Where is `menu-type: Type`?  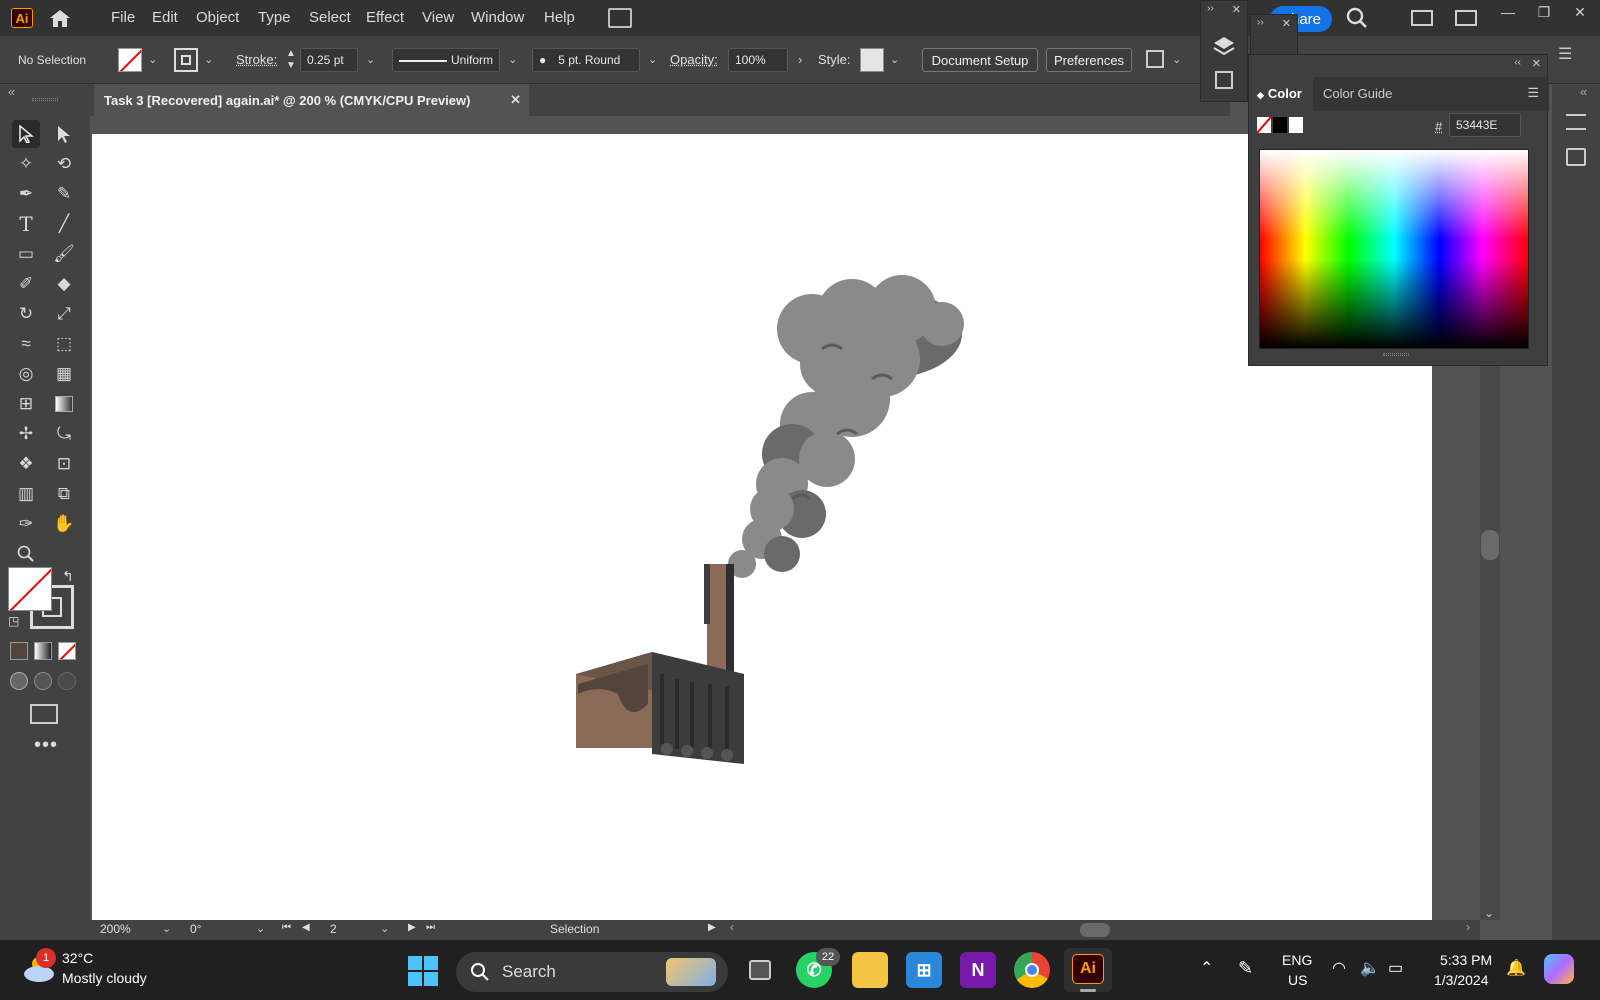 menu-type: Type is located at coordinates (274, 18).